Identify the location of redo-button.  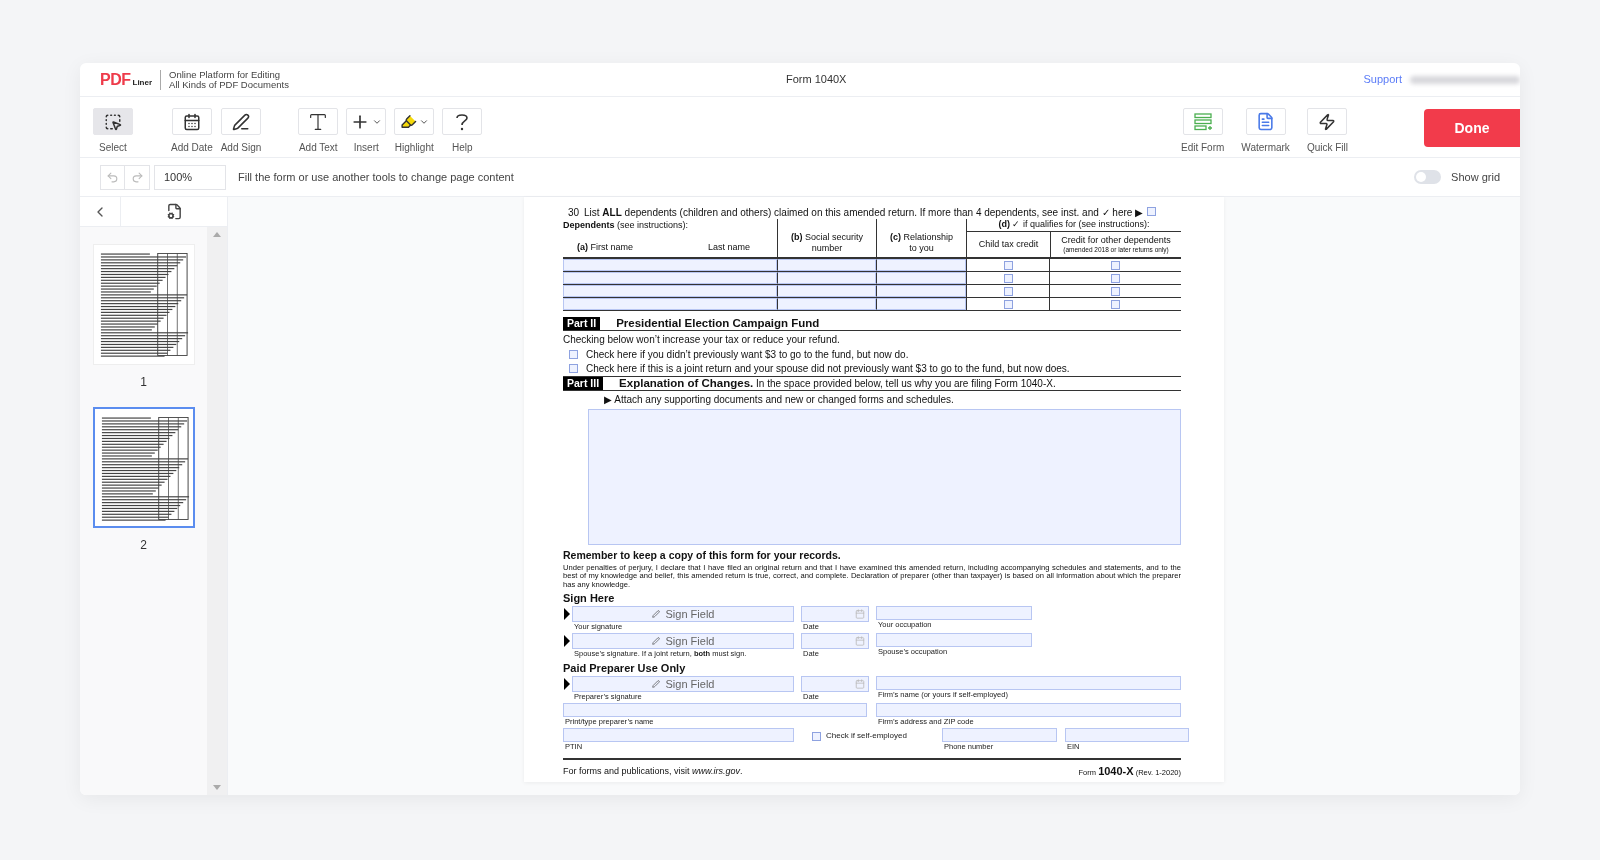
(137, 177).